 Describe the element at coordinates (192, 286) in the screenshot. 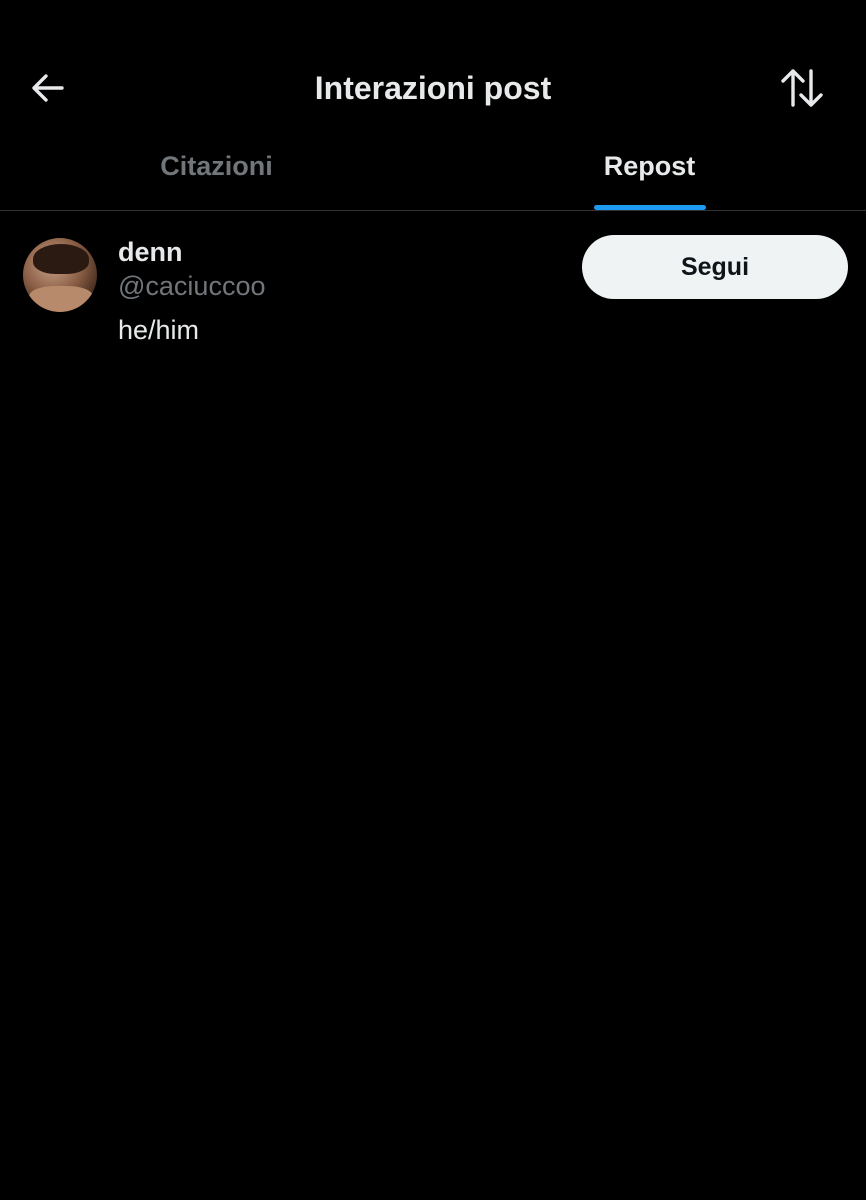

I see `user-handle: @caciuccoo` at that location.